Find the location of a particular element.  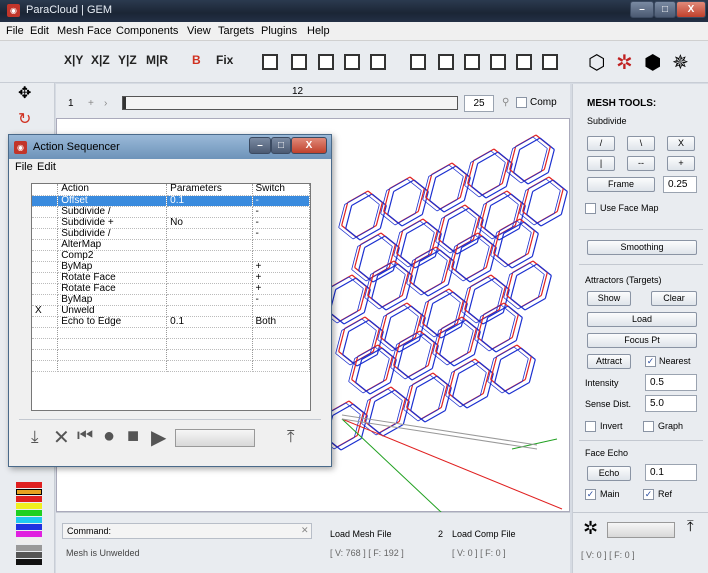

color-swatch-gray is located at coordinates (29, 548).